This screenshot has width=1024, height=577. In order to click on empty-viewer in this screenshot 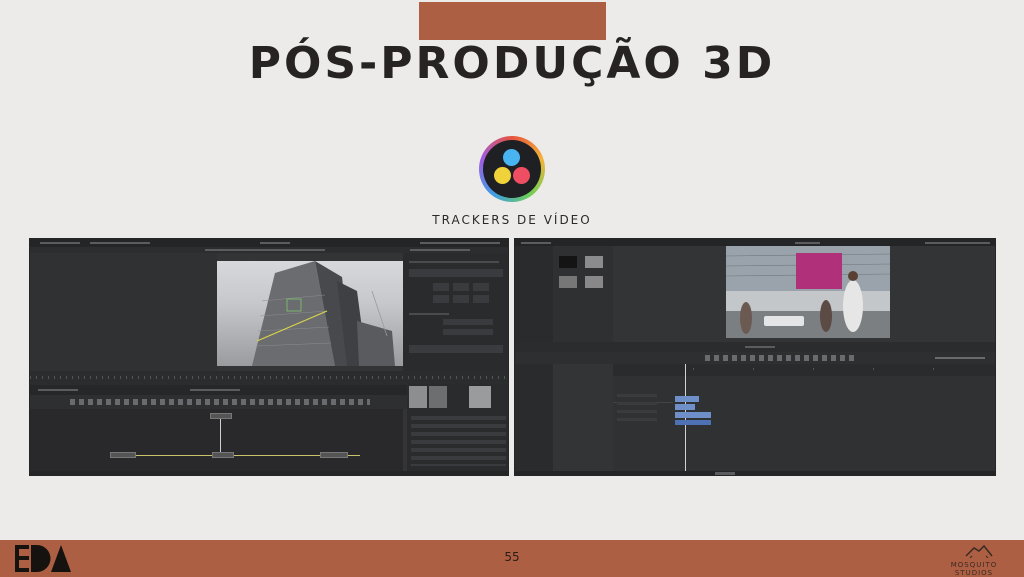, I will do `click(123, 312)`.